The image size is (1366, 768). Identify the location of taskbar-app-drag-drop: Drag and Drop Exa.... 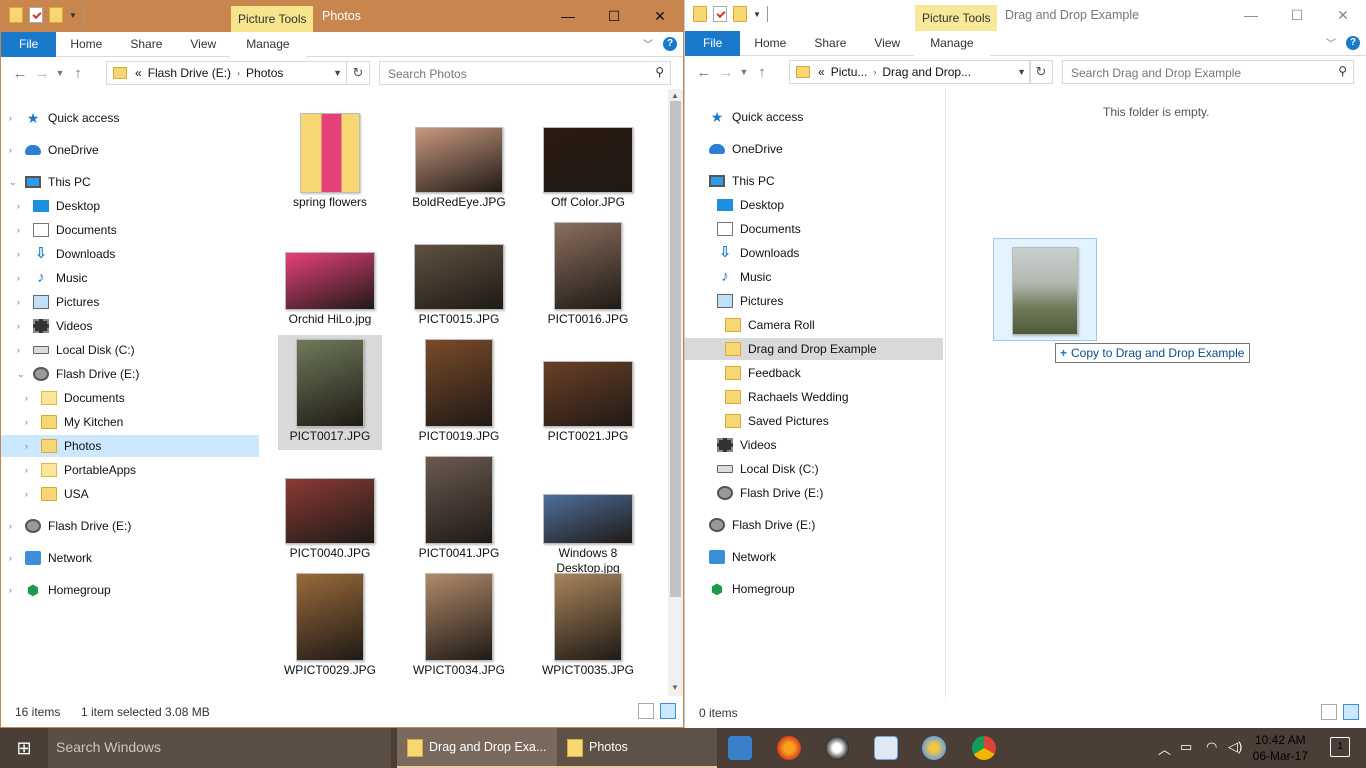
(477, 748).